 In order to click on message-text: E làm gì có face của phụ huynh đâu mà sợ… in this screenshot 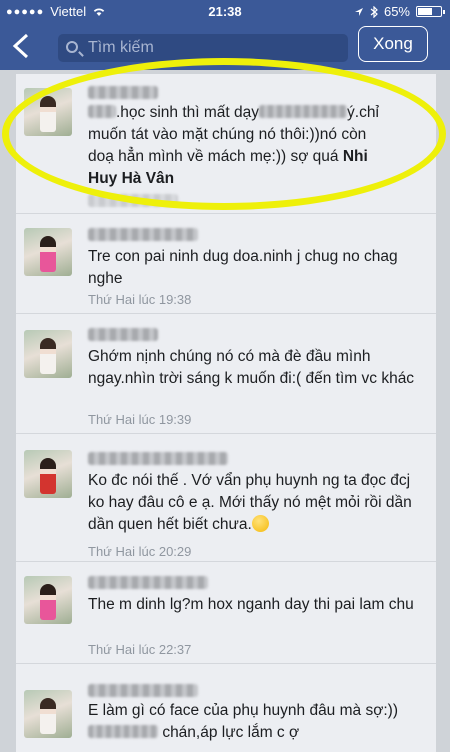, I will do `click(243, 721)`.